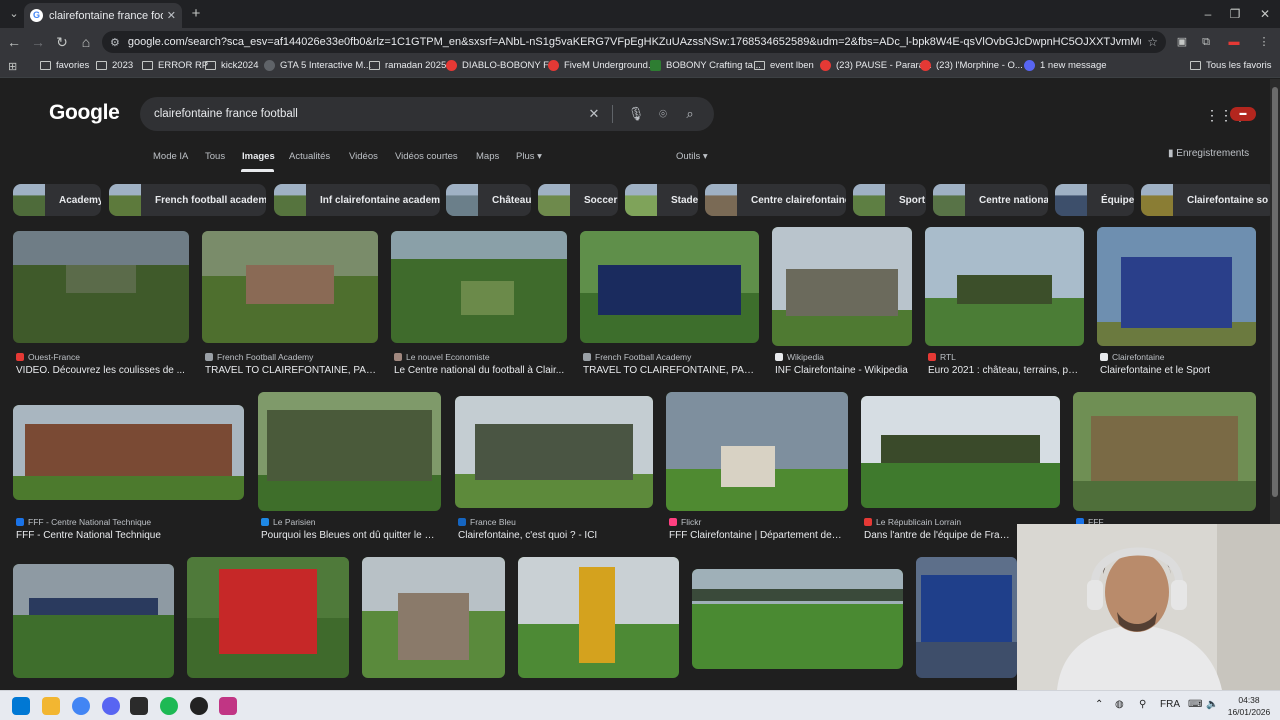 This screenshot has height=720, width=1280. Describe the element at coordinates (84, 113) in the screenshot. I see `google-logo: Google` at that location.